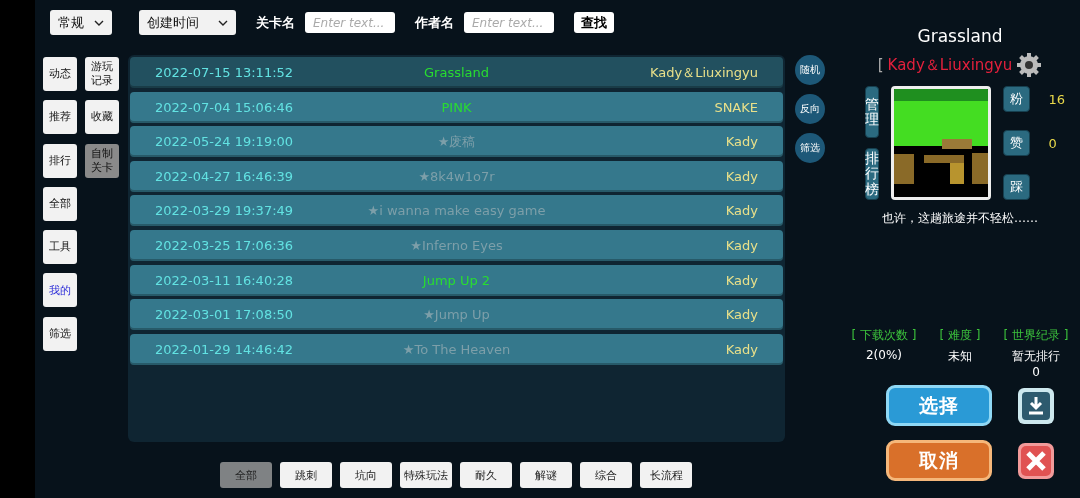 This screenshot has height=498, width=1080. What do you see at coordinates (306, 475) in the screenshot?
I see `tag-filter: 跳刺` at bounding box center [306, 475].